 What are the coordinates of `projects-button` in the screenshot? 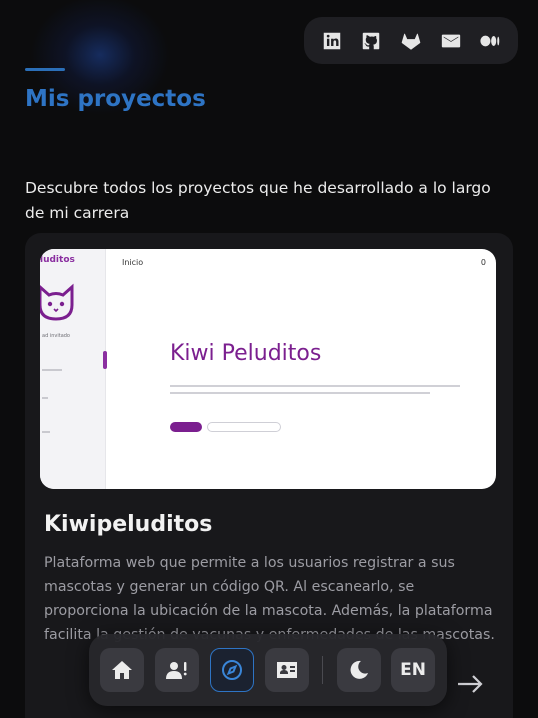 It's located at (232, 670).